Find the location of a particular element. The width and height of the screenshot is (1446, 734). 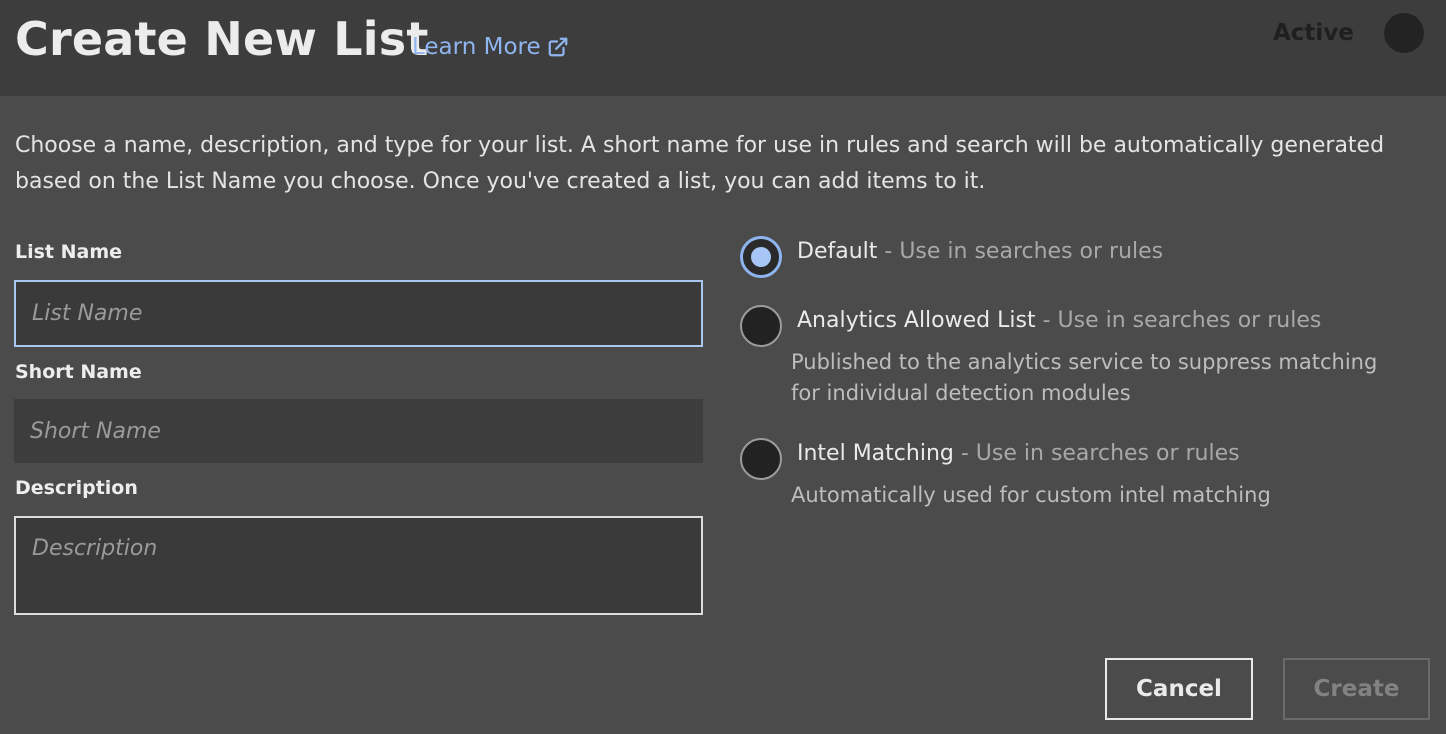

short-name-label: Short Name is located at coordinates (78, 372).